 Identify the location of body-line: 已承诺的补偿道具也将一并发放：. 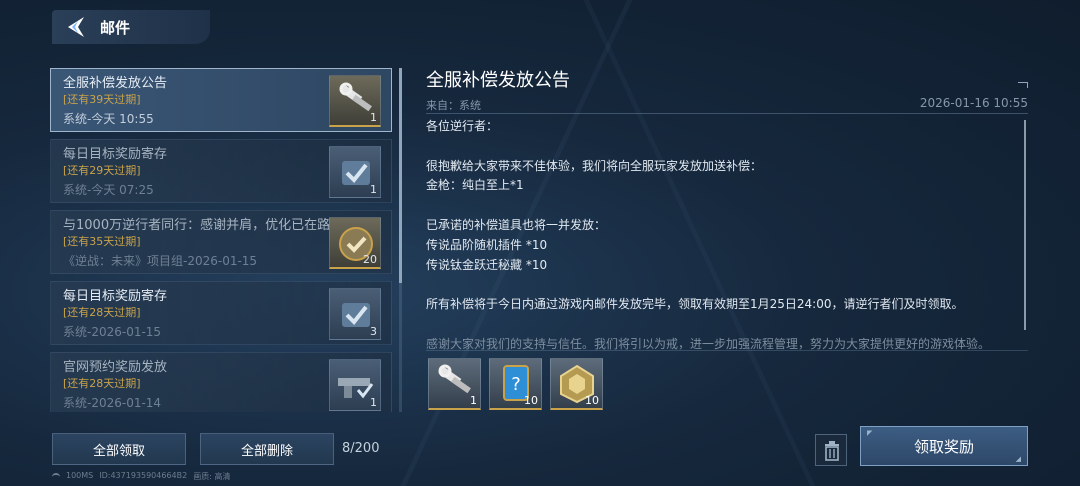
(516, 224).